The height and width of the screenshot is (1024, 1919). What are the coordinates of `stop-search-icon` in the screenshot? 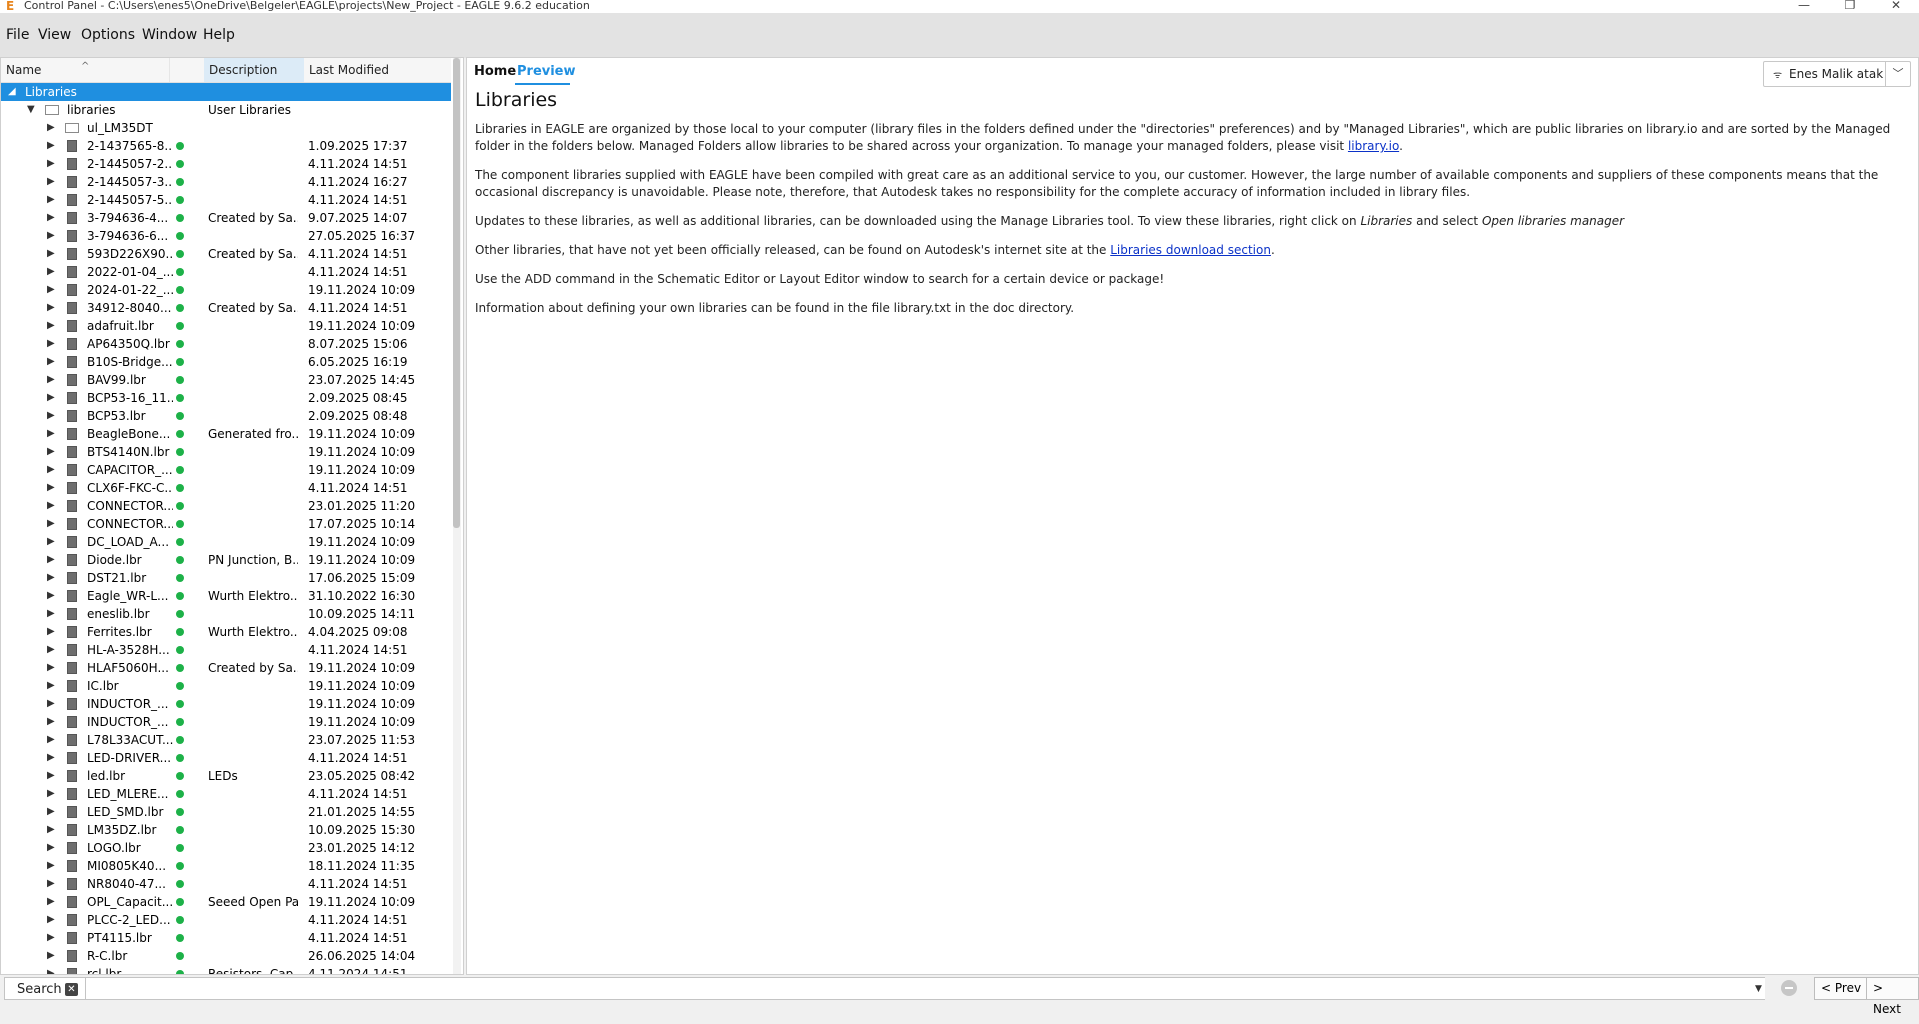 It's located at (1789, 988).